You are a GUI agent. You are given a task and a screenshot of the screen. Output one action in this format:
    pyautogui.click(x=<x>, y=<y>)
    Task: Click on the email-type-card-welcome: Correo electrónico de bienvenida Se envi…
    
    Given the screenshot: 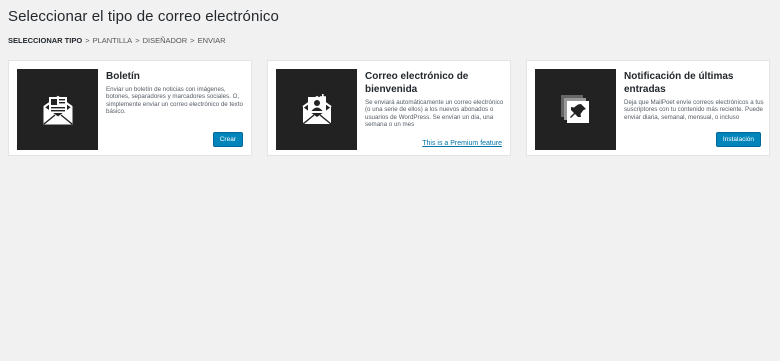 What is the action you would take?
    pyautogui.click(x=389, y=108)
    